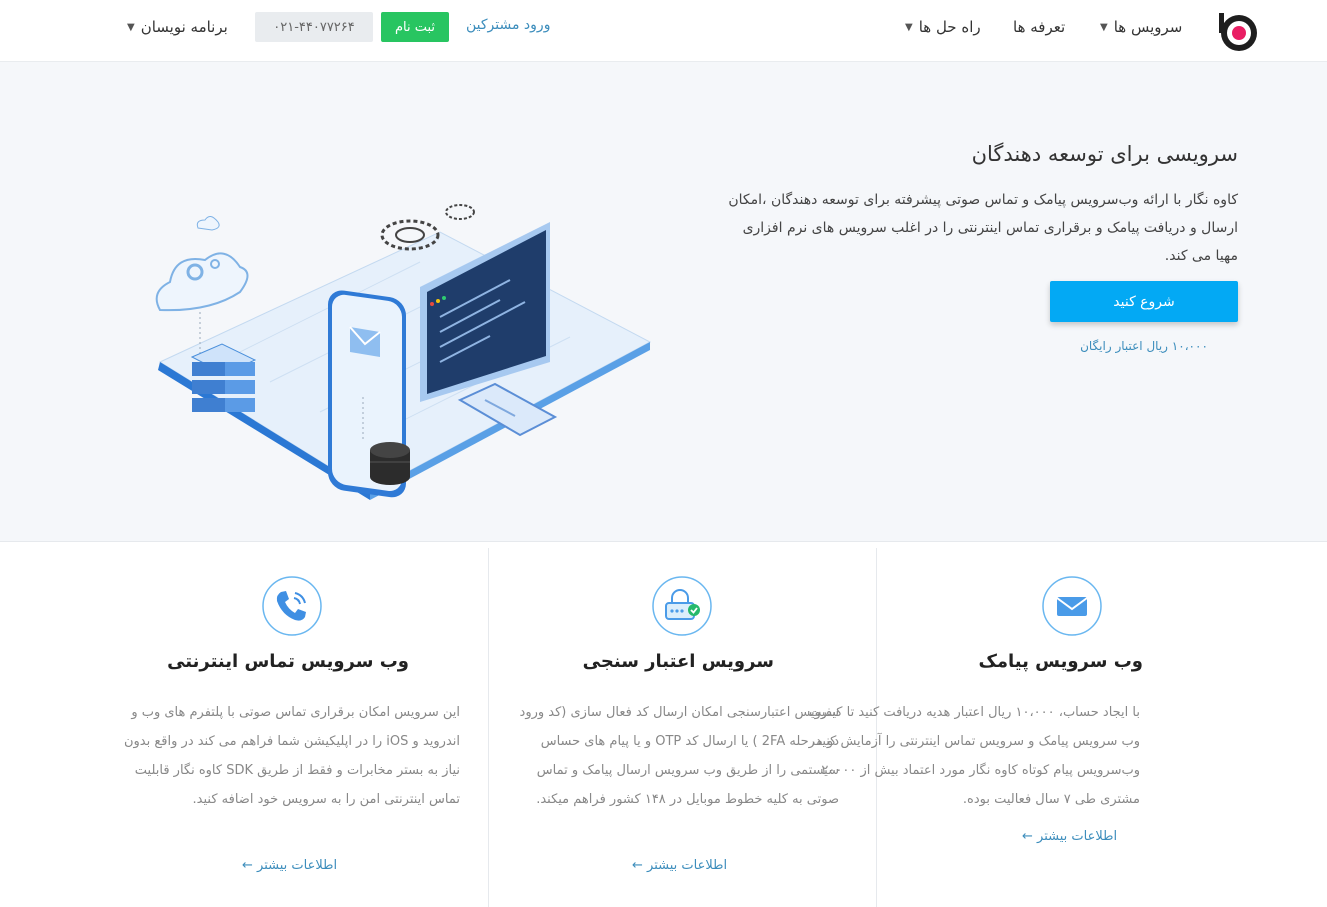 This screenshot has width=1327, height=907. What do you see at coordinates (403, 352) in the screenshot?
I see `developer-illustration` at bounding box center [403, 352].